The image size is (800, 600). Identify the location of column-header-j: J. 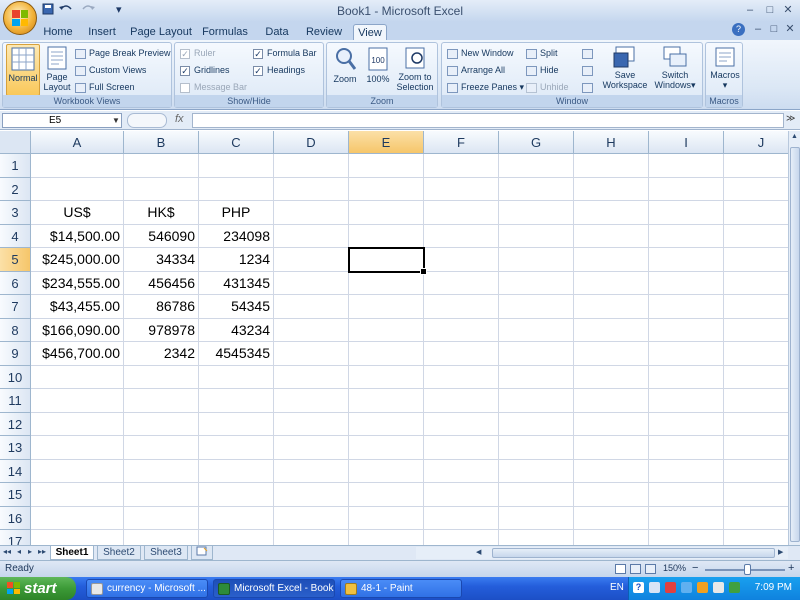
(756, 142).